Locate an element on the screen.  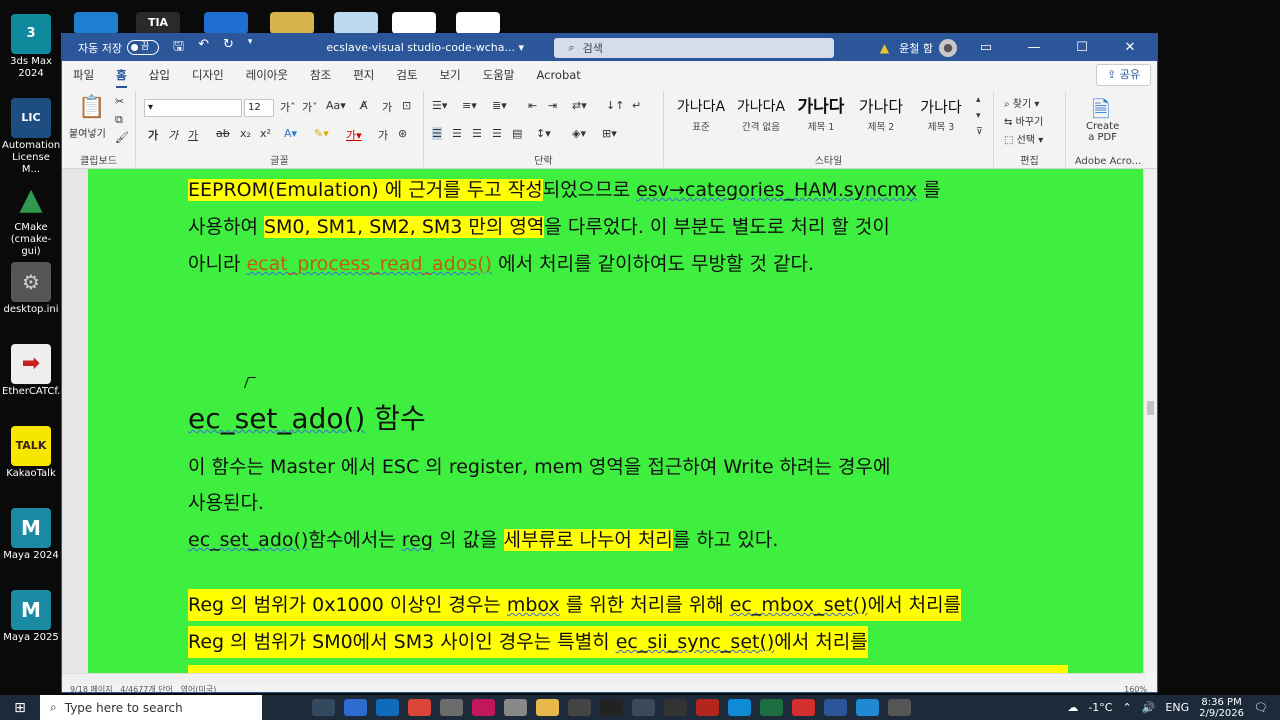
customize-toolbar-icon: ▾ is located at coordinates (250, 48).